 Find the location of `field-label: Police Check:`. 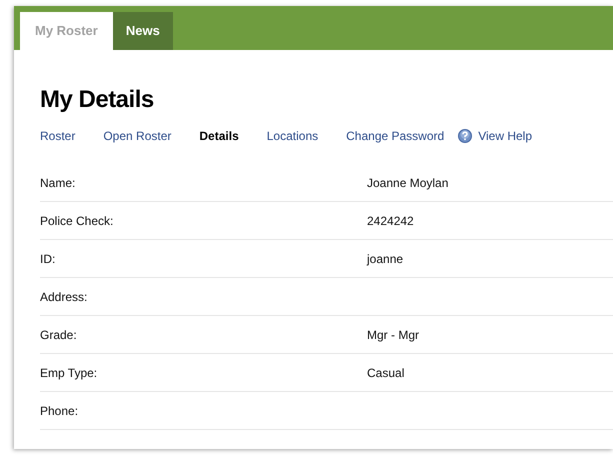

field-label: Police Check: is located at coordinates (77, 221).